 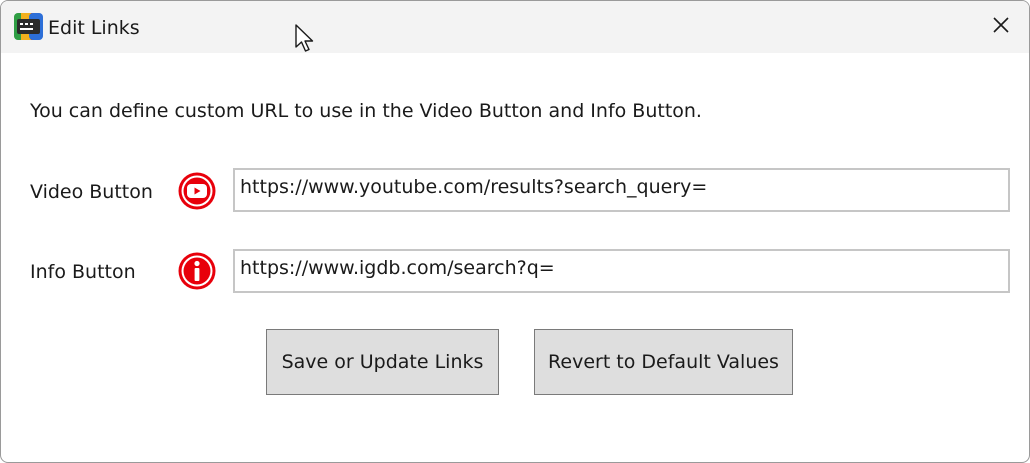 What do you see at coordinates (197, 271) in the screenshot?
I see `info-icon` at bounding box center [197, 271].